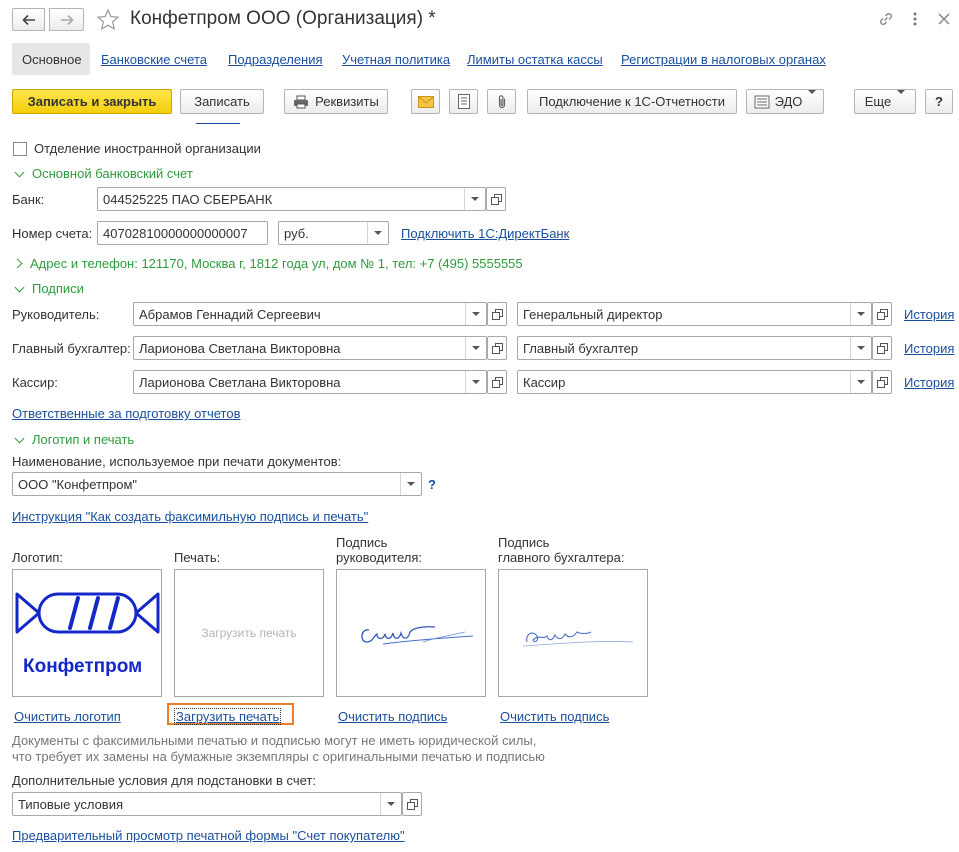 The width and height of the screenshot is (959, 852). Describe the element at coordinates (929, 348) in the screenshot. I see `chief-accountant-history-link: История` at that location.